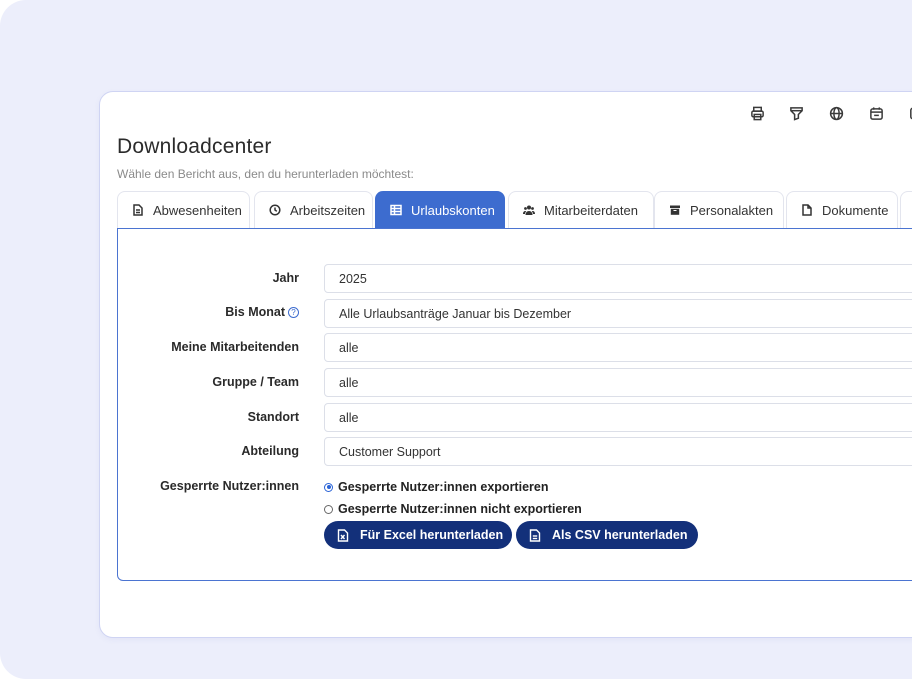 Image resolution: width=912 pixels, height=679 pixels. Describe the element at coordinates (757, 113) in the screenshot. I see `print-icon` at that location.